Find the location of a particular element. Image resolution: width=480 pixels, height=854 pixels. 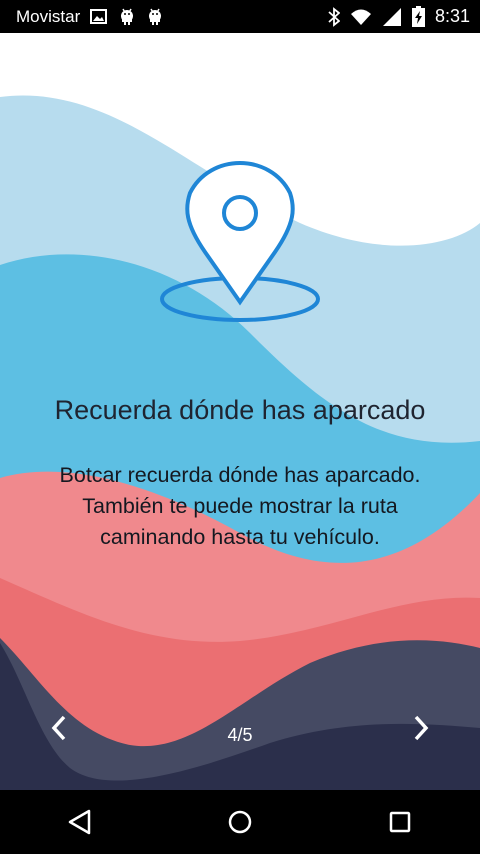

chevron-right-icon is located at coordinates (421, 728).